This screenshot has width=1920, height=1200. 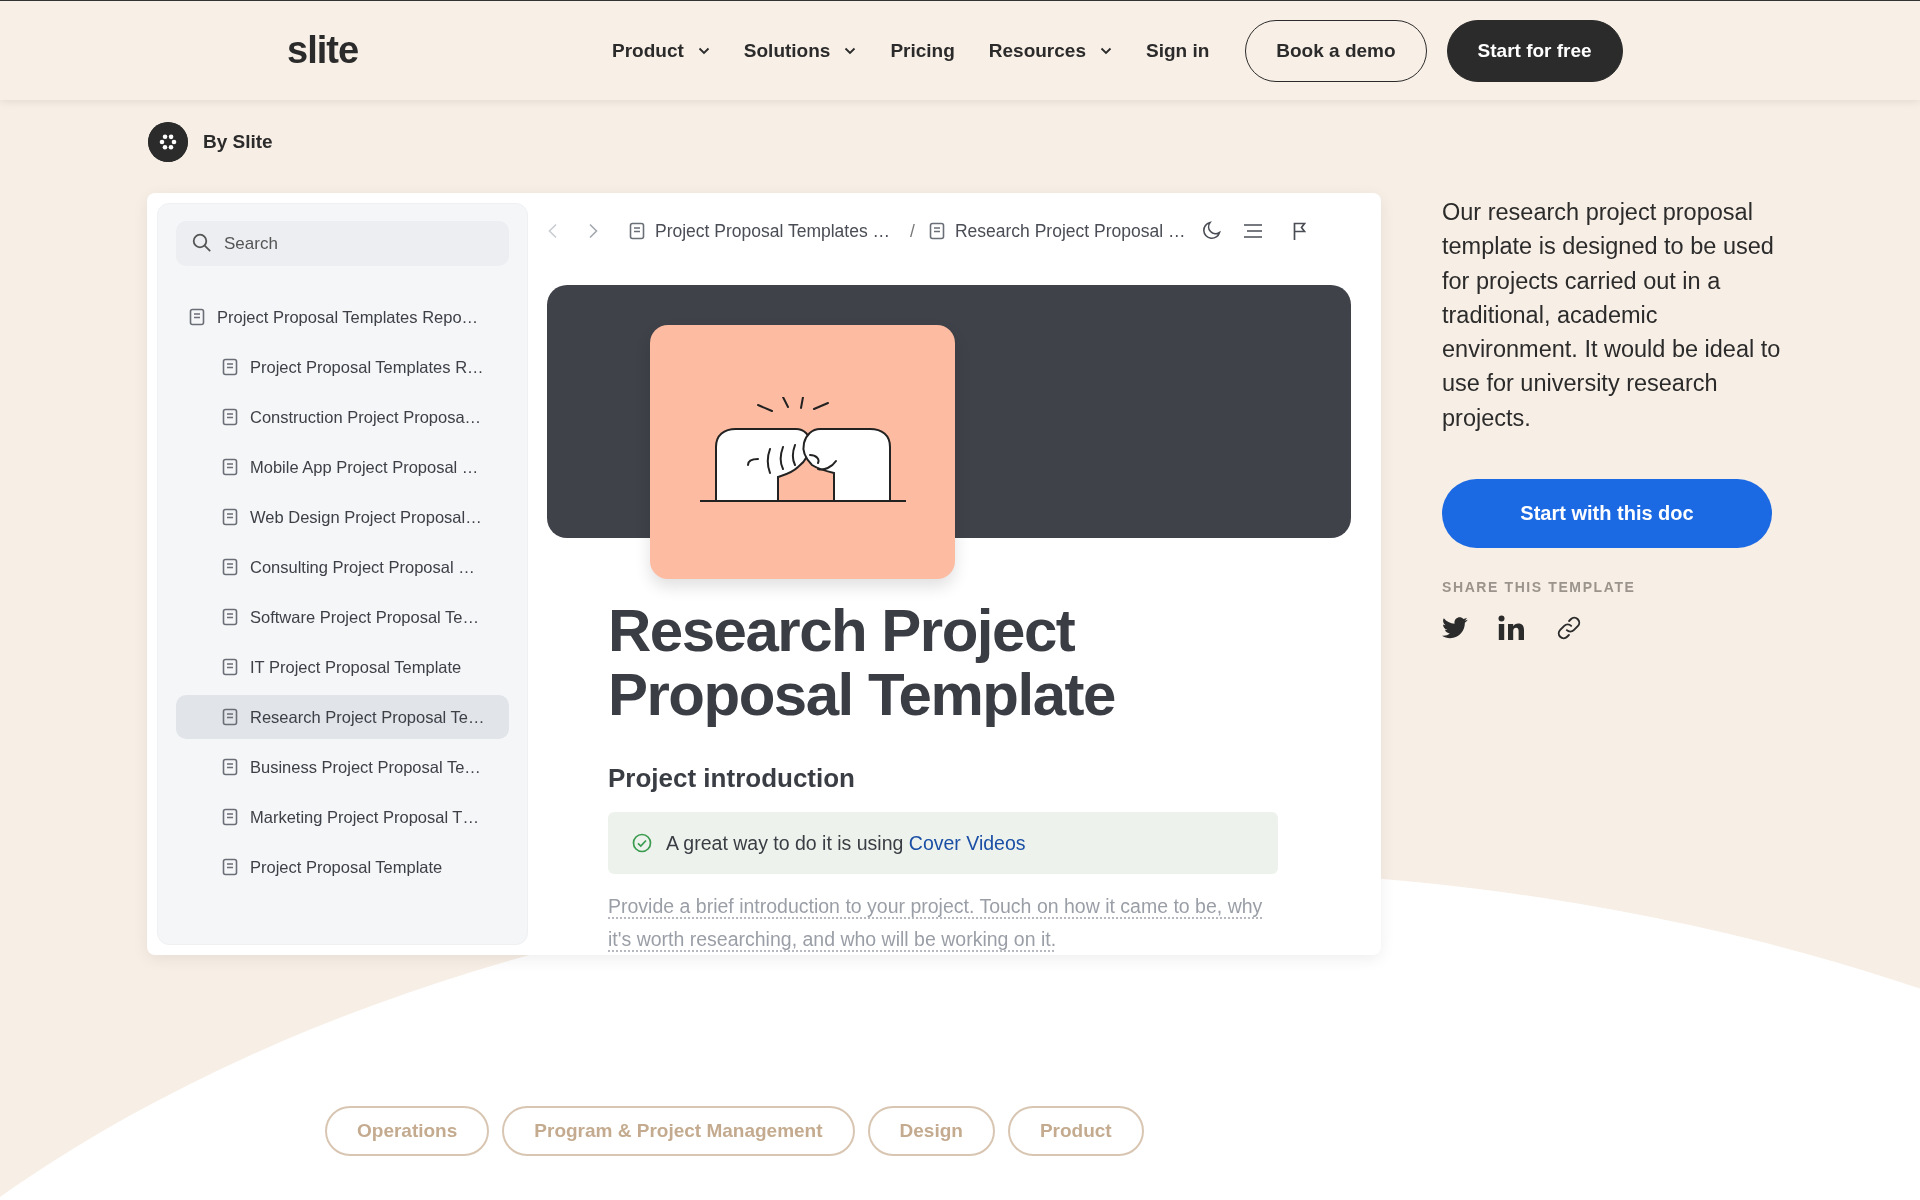 I want to click on nav-link: Solutions, so click(x=800, y=50).